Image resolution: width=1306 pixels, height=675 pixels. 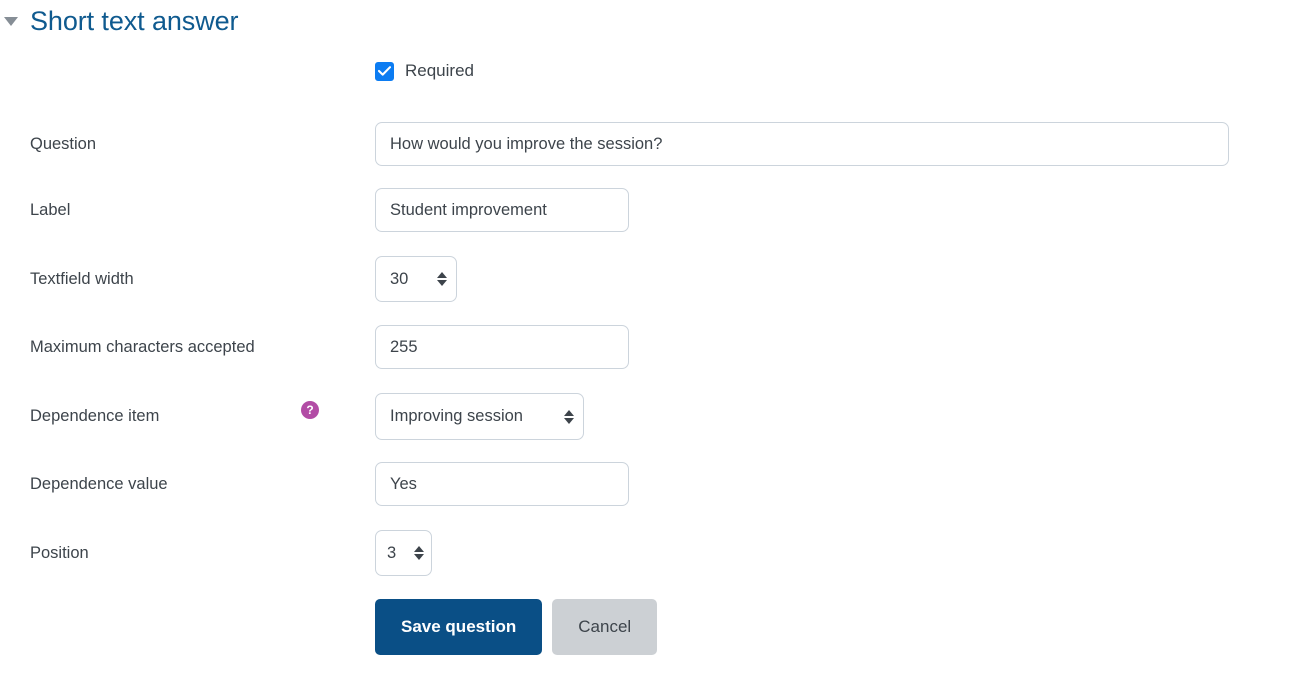 I want to click on section-header: Short text answer, so click(x=119, y=21).